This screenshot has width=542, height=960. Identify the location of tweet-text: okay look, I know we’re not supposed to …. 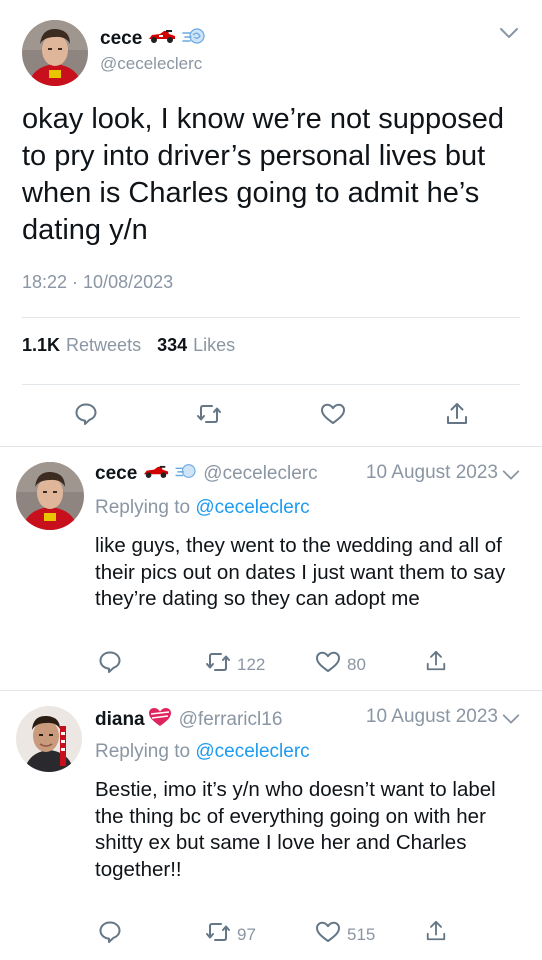
(263, 174).